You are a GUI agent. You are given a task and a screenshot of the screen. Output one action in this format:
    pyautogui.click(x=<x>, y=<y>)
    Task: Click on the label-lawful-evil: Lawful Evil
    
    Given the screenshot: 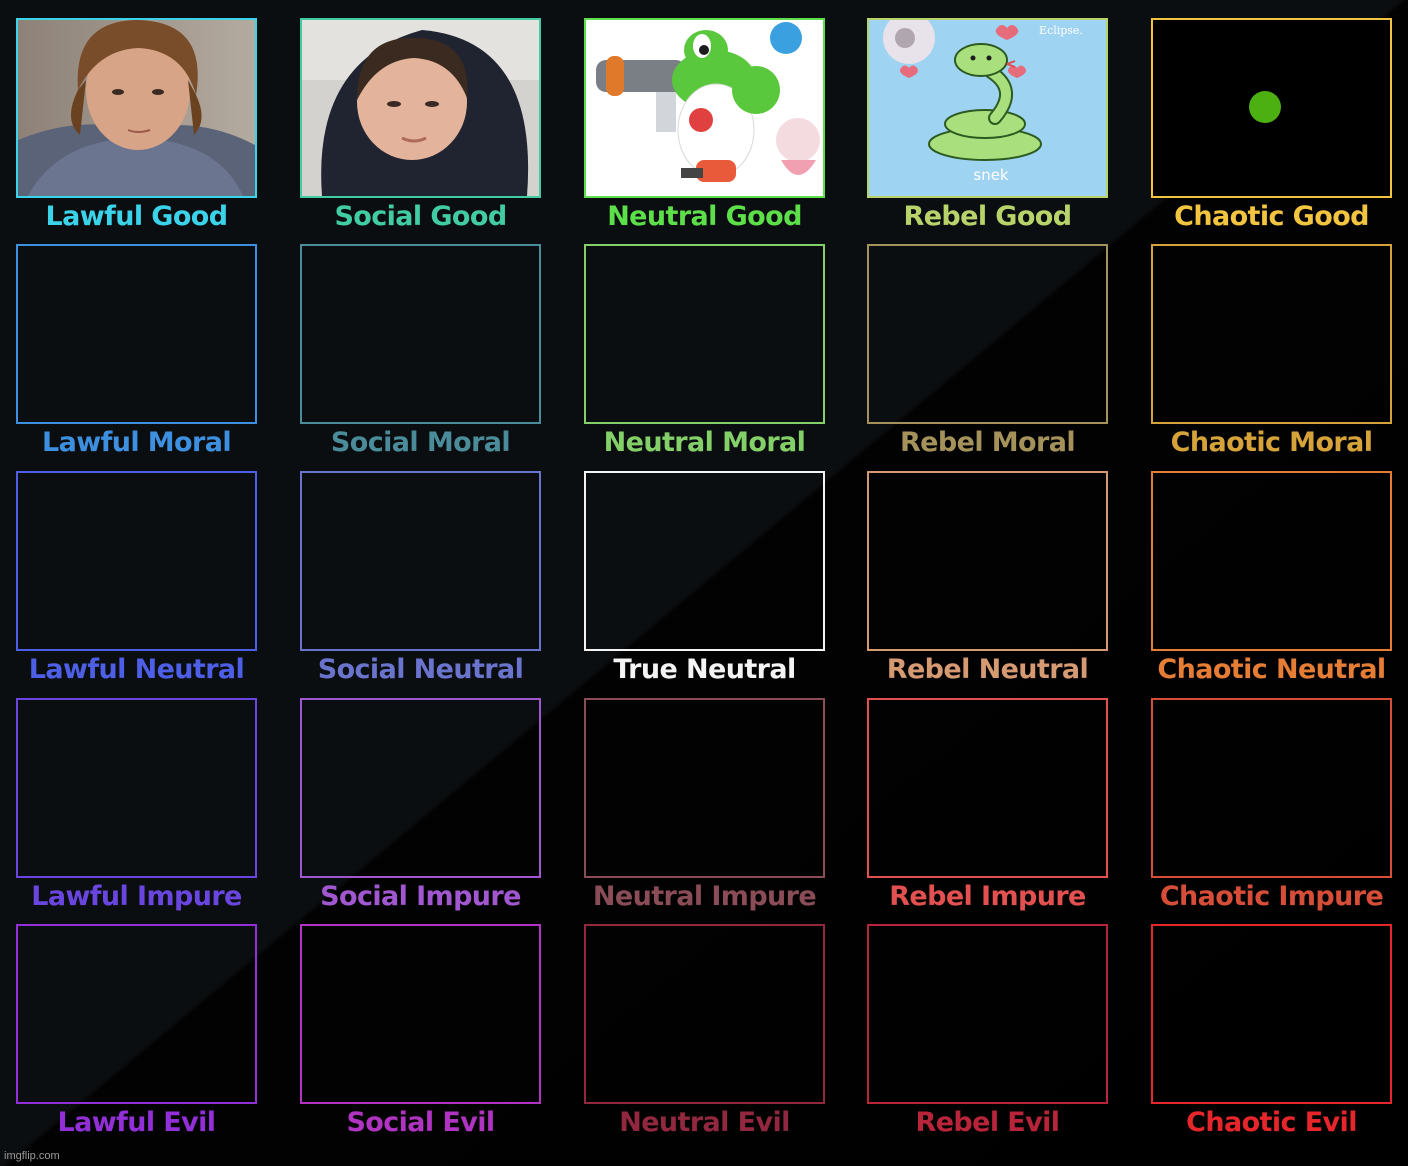 What is the action you would take?
    pyautogui.click(x=137, y=1122)
    